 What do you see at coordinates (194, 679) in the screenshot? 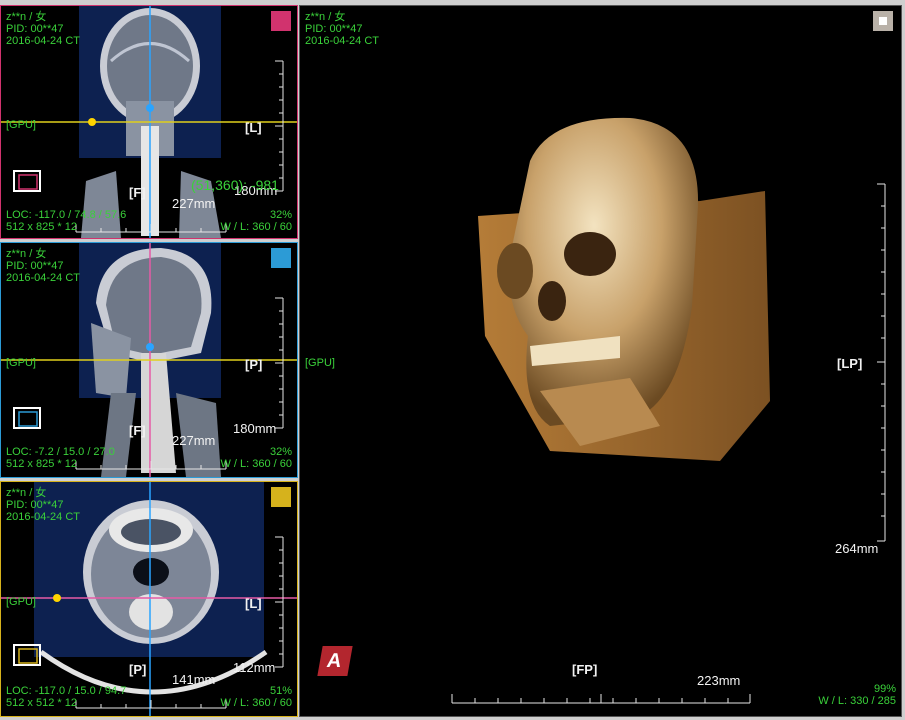
I see `width-label: 141mm` at bounding box center [194, 679].